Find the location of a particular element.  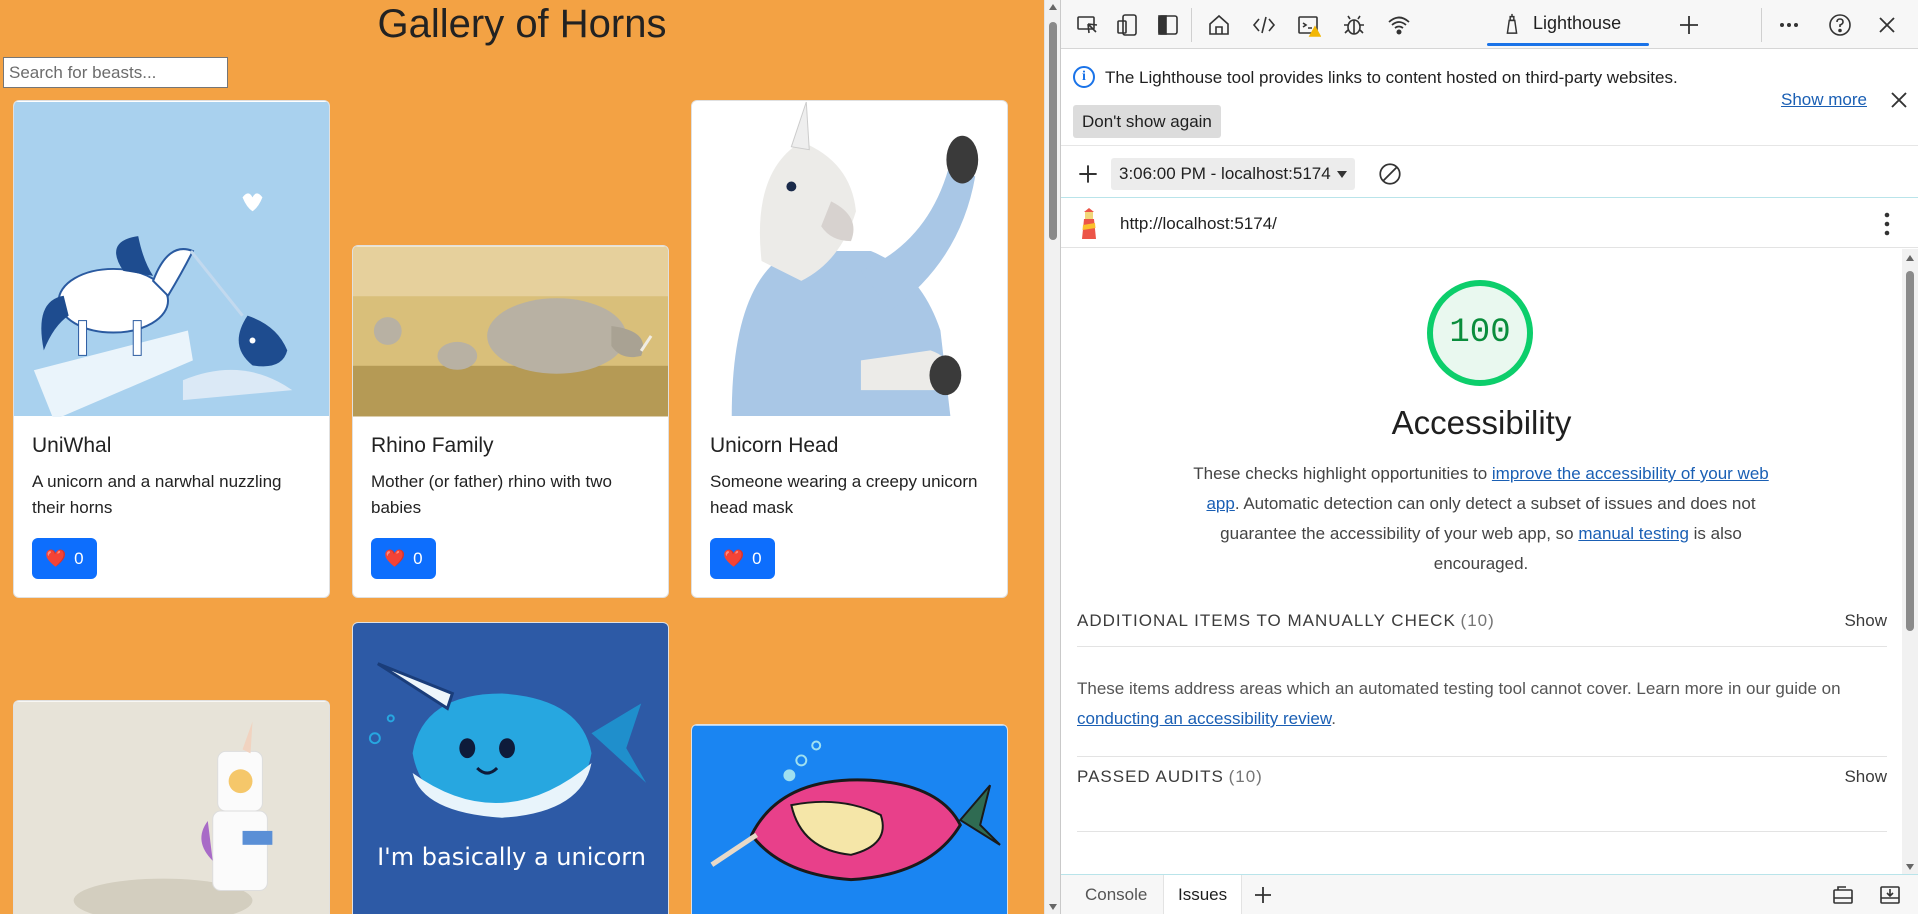

manual-text-end: . is located at coordinates (1333, 718).